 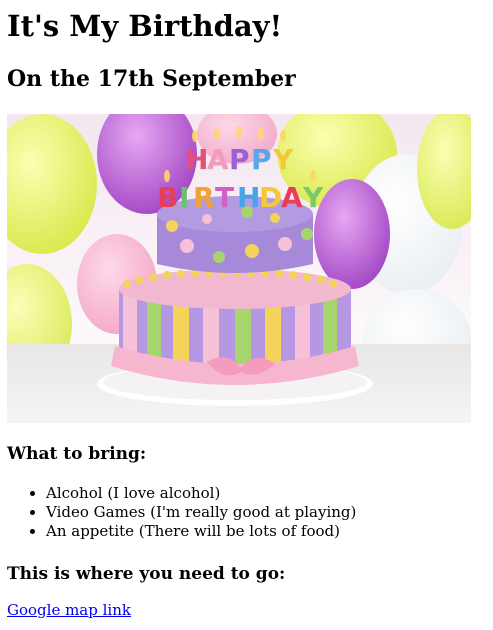 I want to click on svg-text: B, so click(x=167, y=197).